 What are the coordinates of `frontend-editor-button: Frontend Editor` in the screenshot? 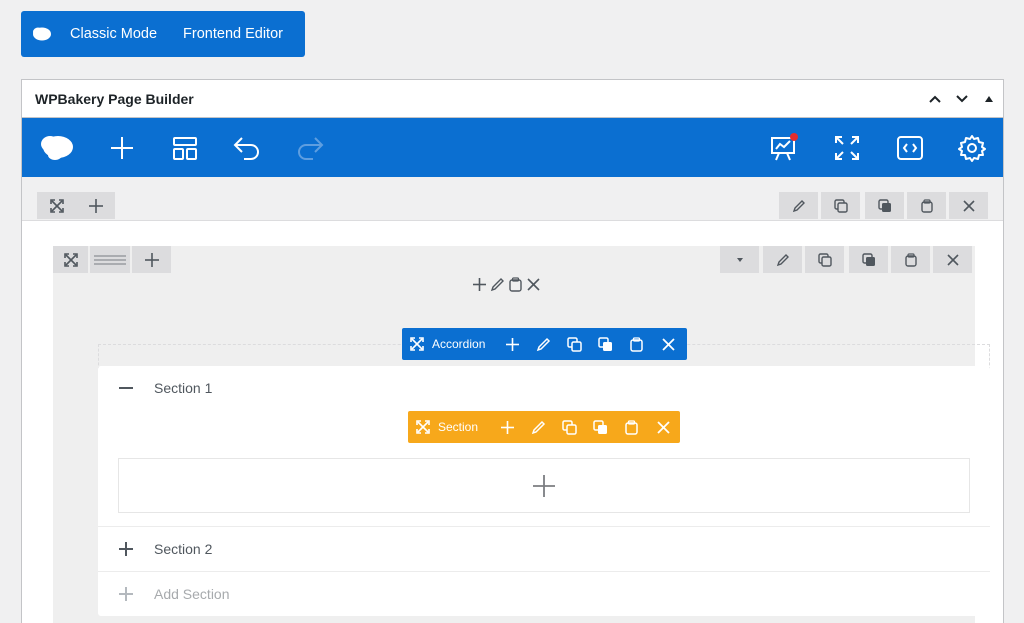 It's located at (233, 34).